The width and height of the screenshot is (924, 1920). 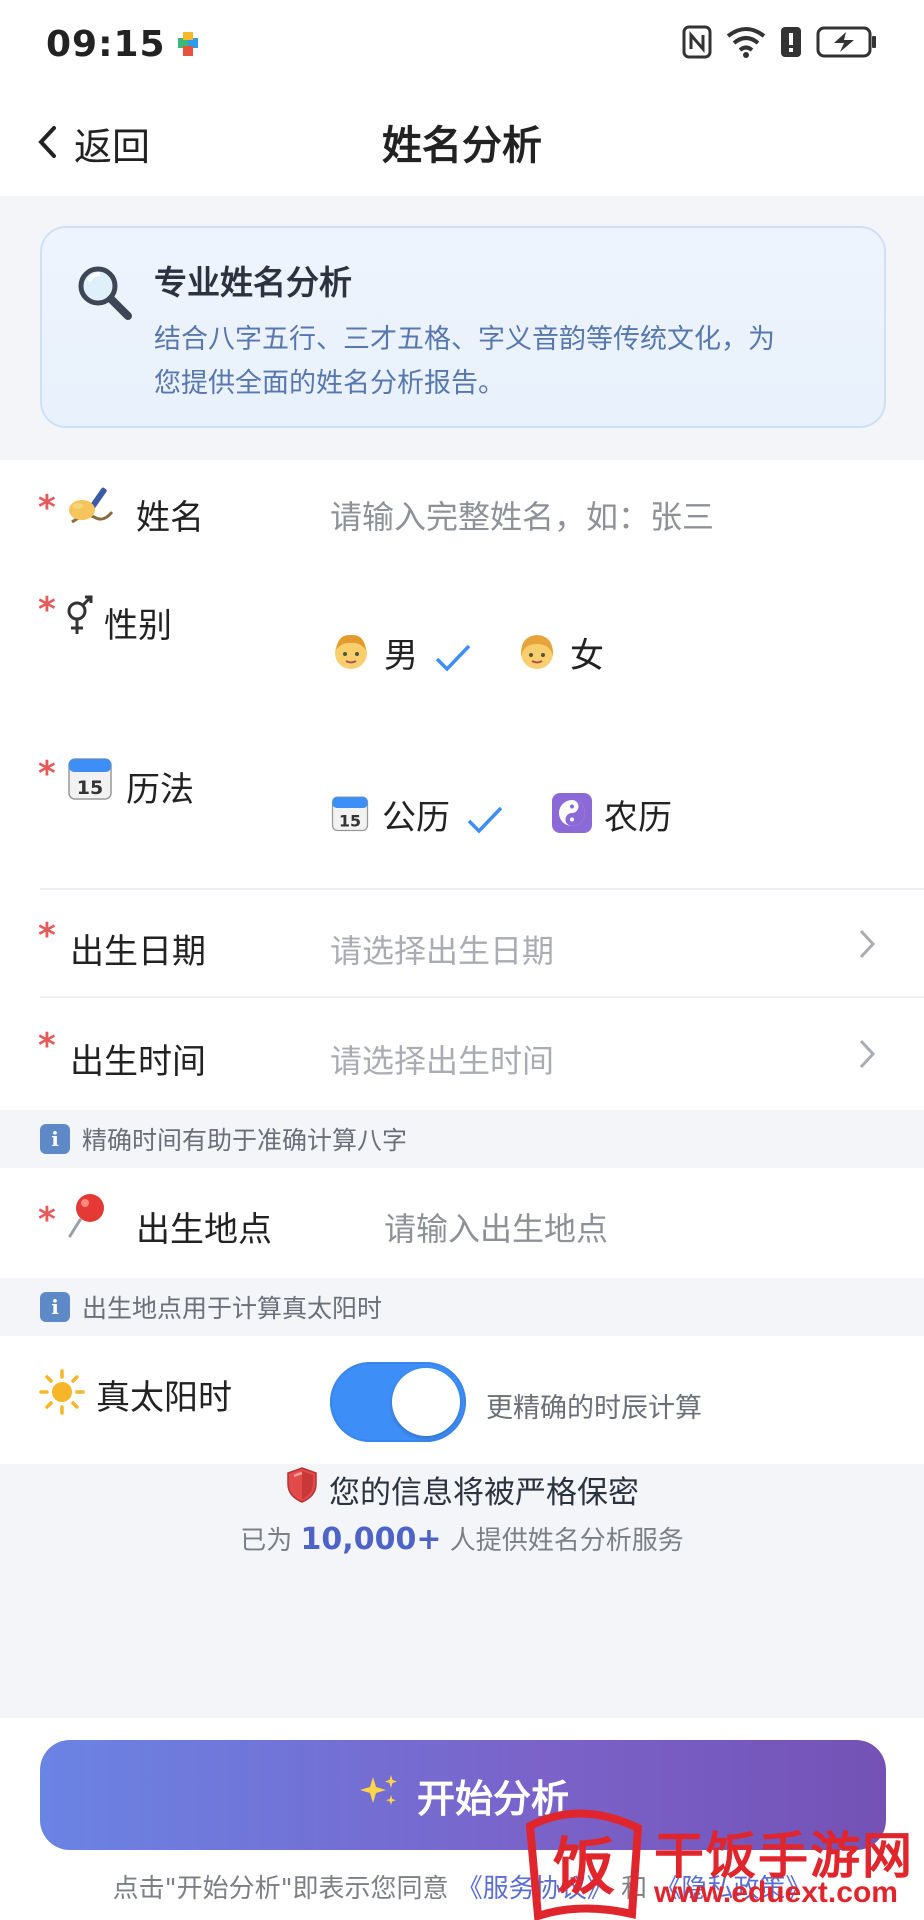 I want to click on privacy-prefix: 已为, so click(x=266, y=1541).